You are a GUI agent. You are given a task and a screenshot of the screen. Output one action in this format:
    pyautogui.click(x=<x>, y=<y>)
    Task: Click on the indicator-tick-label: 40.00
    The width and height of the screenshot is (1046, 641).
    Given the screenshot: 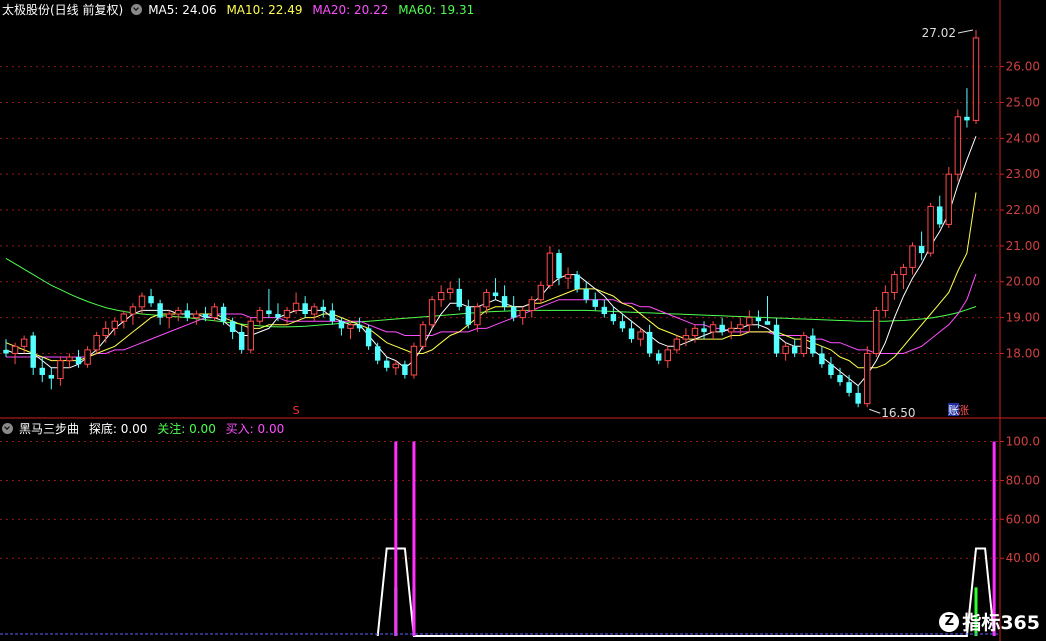 What is the action you would take?
    pyautogui.click(x=1023, y=558)
    